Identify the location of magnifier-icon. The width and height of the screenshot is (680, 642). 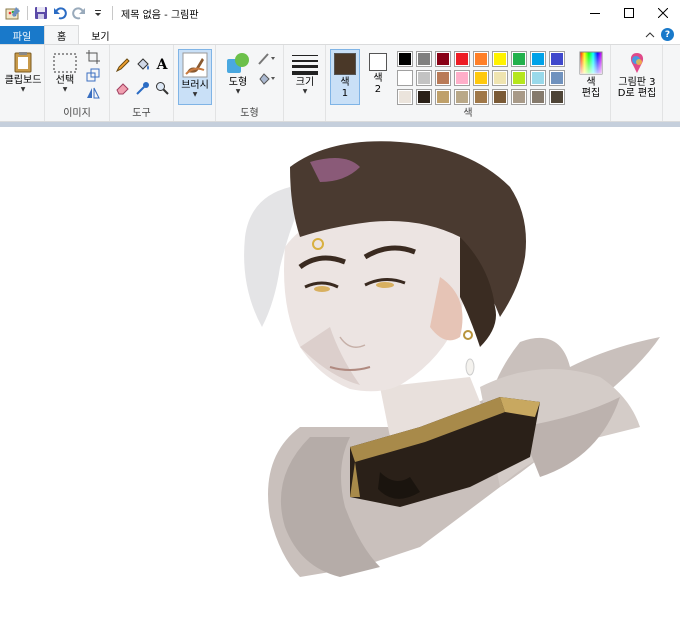
(162, 88).